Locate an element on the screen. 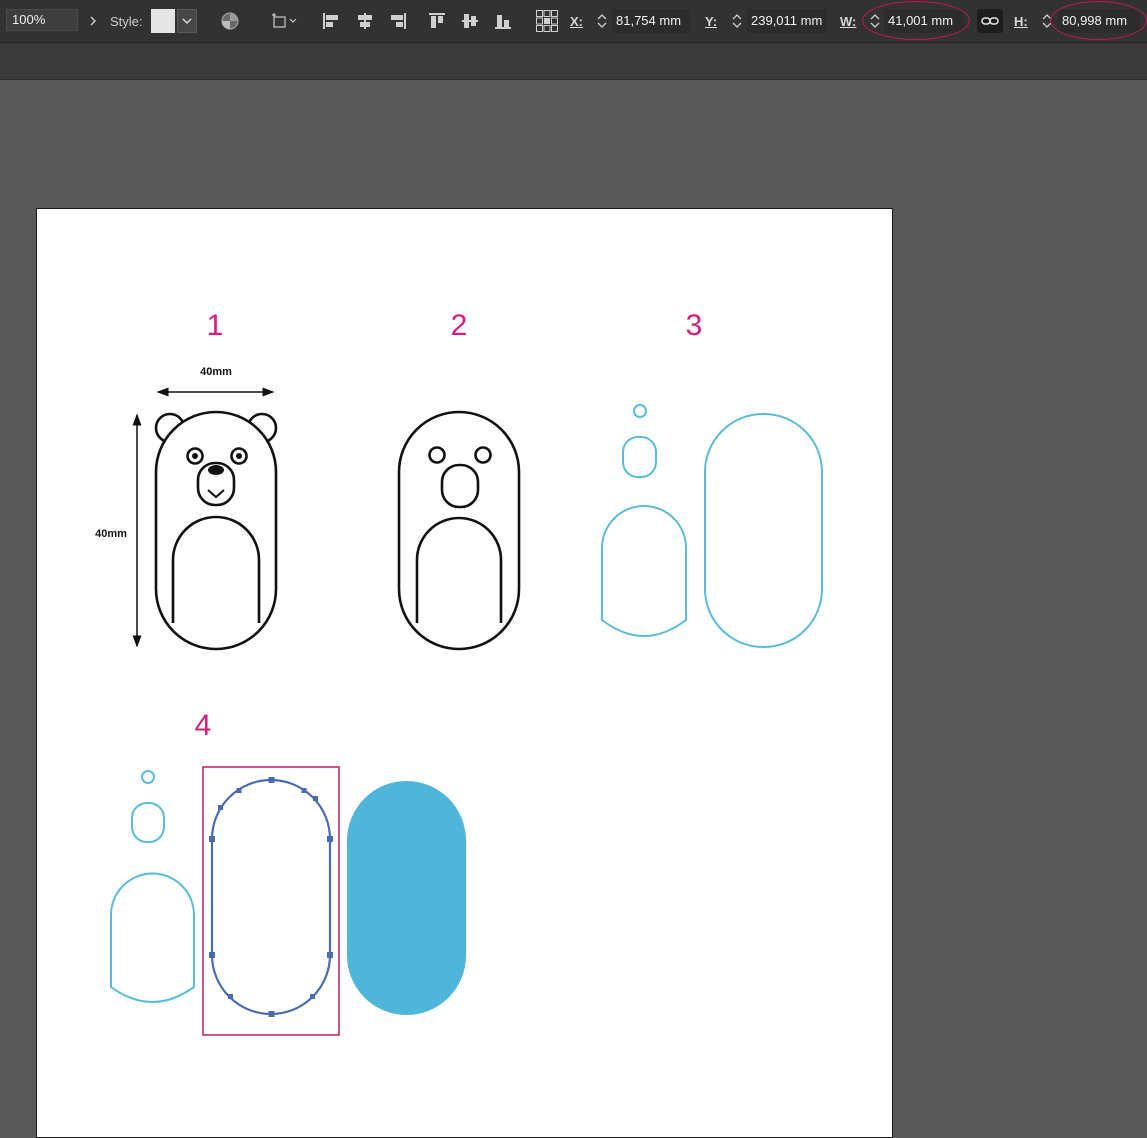 The height and width of the screenshot is (1138, 1147). bear2-belly is located at coordinates (459, 569).